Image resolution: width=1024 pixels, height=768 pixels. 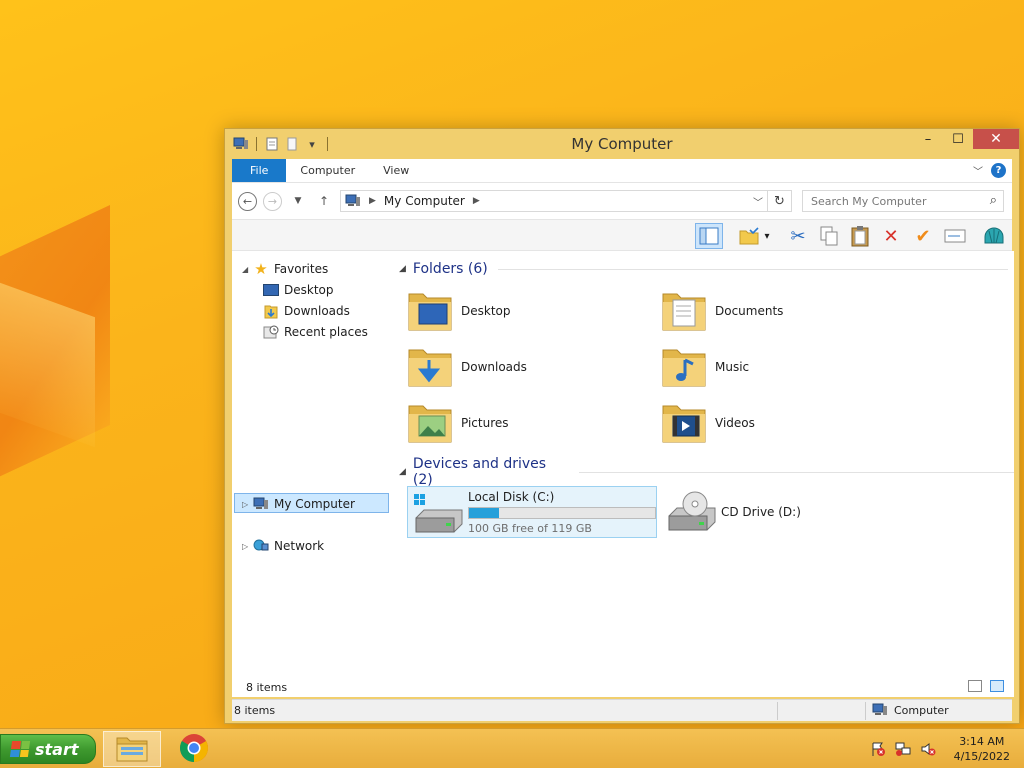 I want to click on expand-ribbon-icon: ﹀, so click(x=978, y=170).